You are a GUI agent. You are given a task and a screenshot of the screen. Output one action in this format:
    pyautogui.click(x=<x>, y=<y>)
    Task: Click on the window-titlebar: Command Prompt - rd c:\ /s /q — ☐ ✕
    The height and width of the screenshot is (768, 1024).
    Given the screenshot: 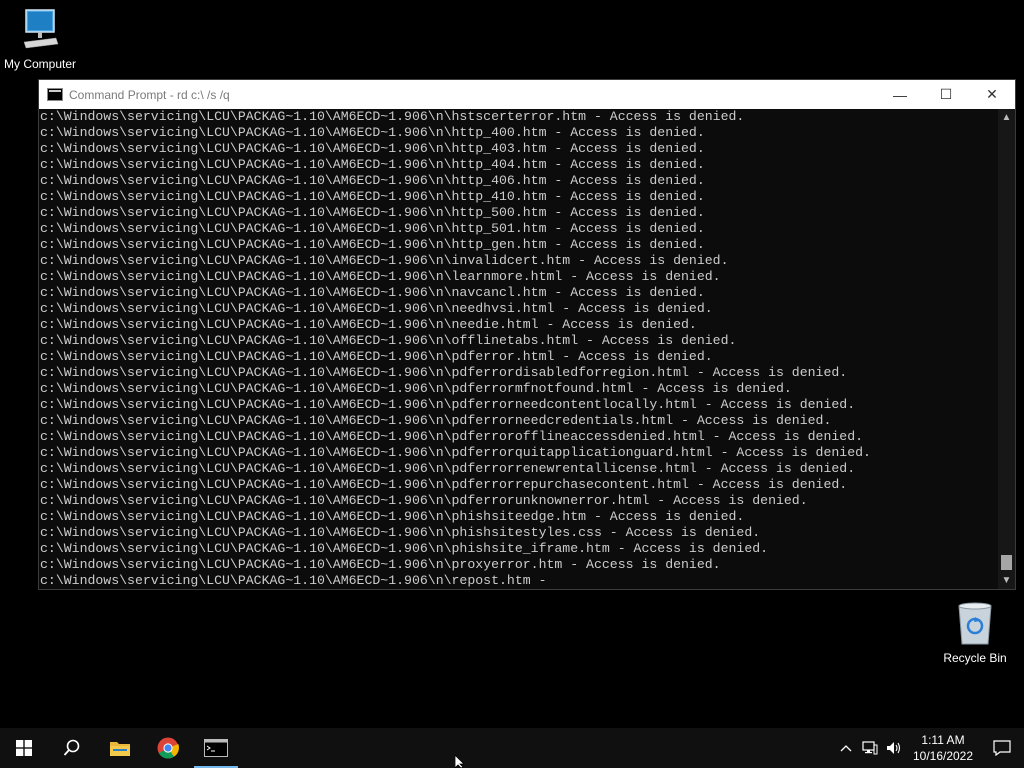 What is the action you would take?
    pyautogui.click(x=527, y=94)
    